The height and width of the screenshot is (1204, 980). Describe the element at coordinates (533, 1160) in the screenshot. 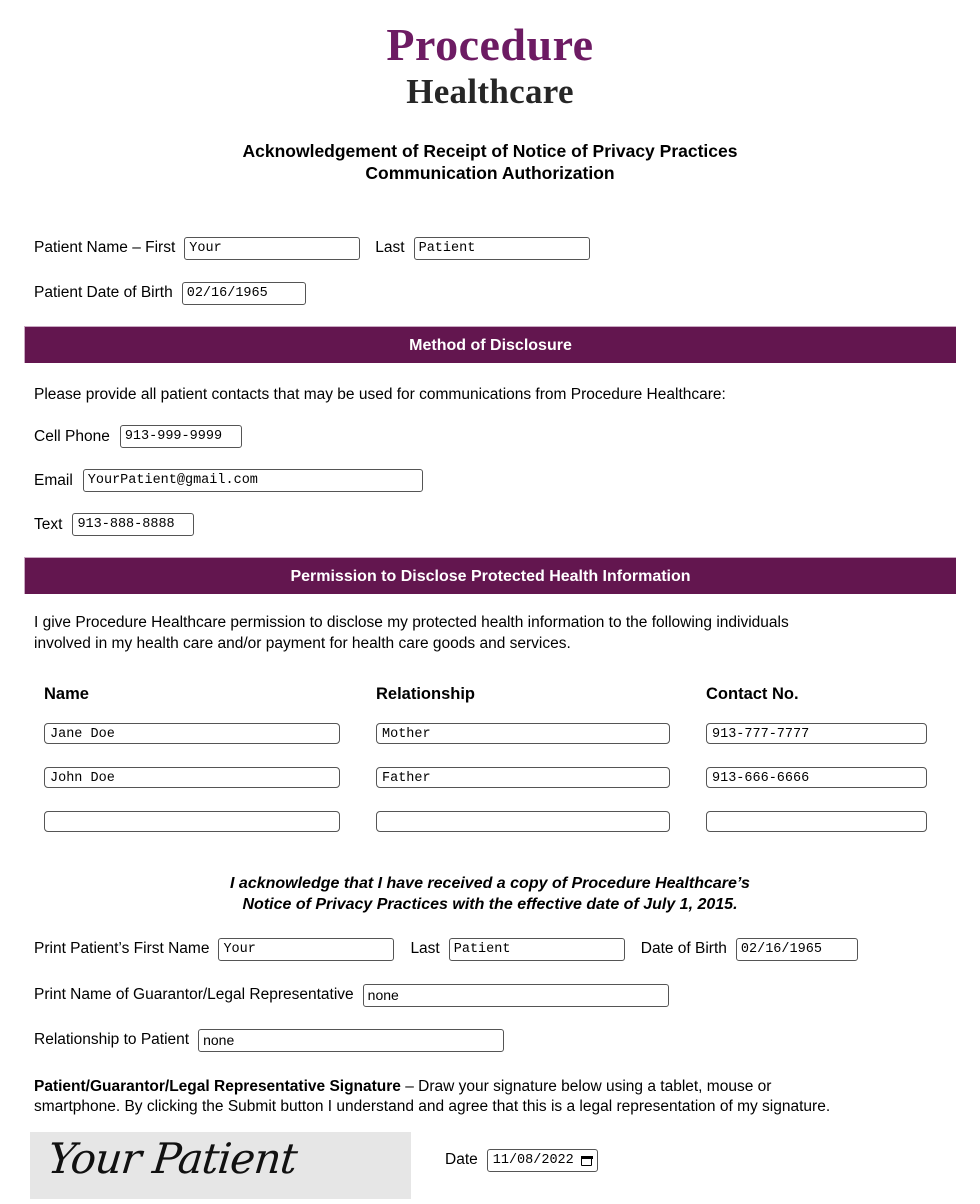

I see `signature-date-value: 11/08/2022` at that location.